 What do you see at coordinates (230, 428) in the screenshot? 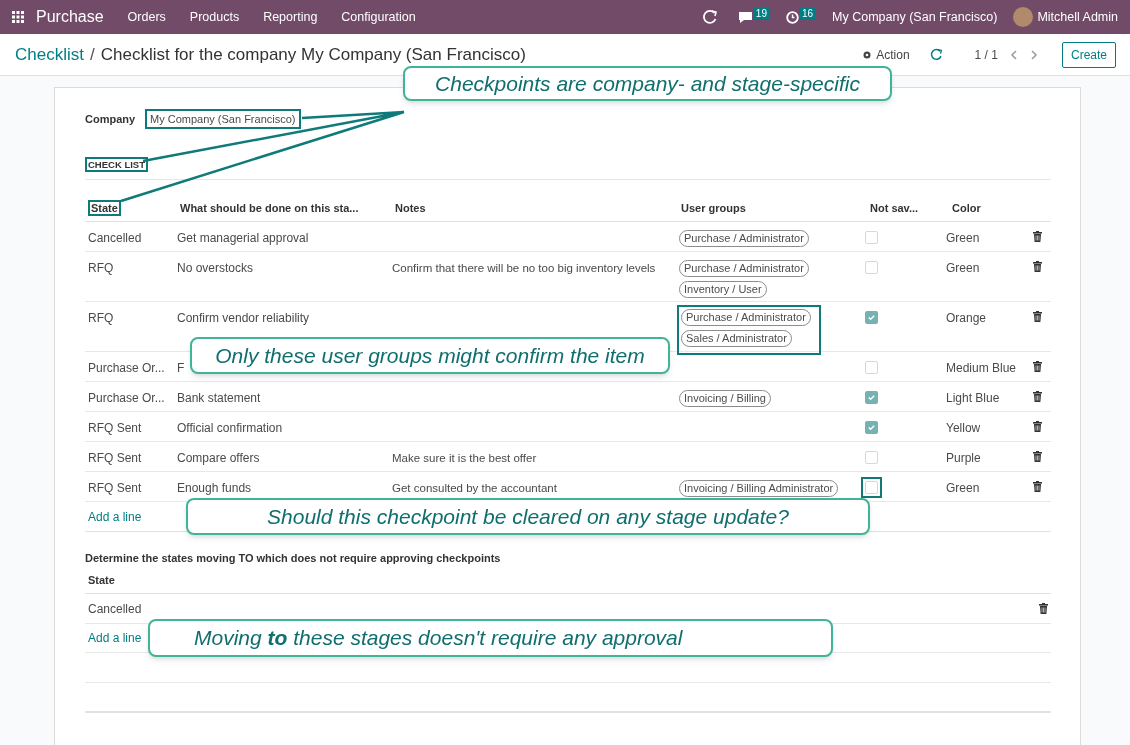
I see `table-cell: Official confirmation` at bounding box center [230, 428].